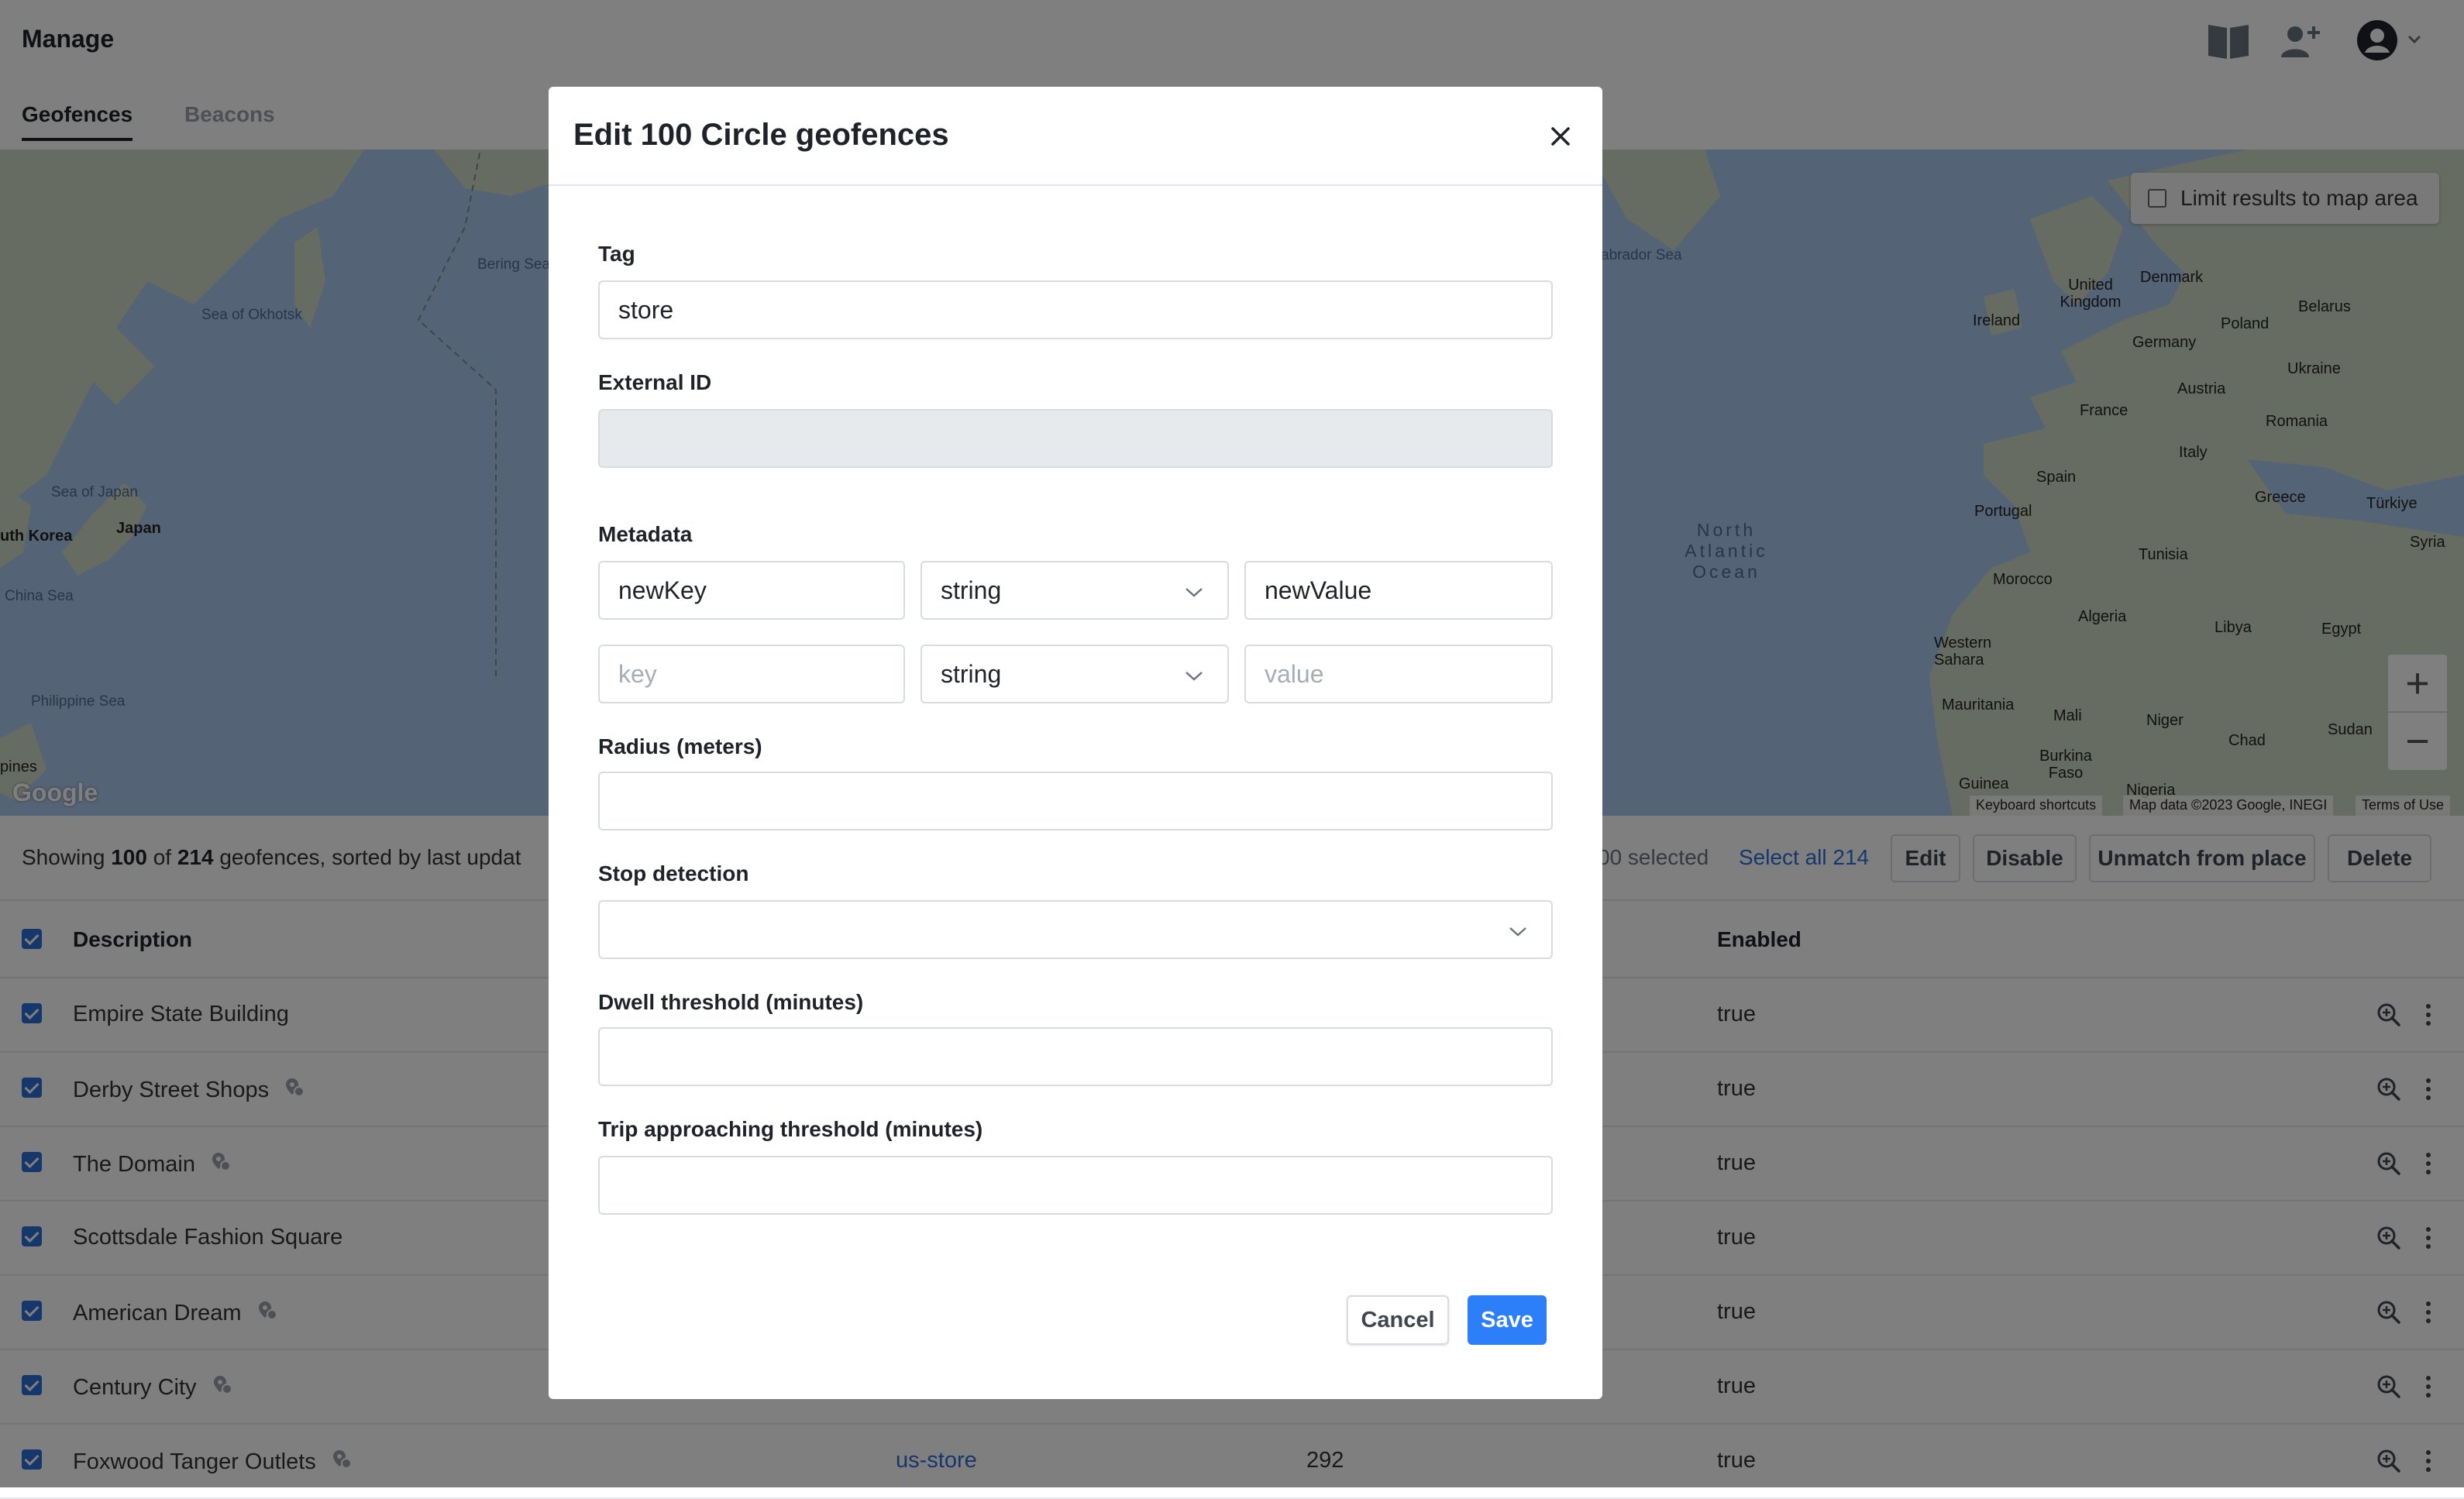 The width and height of the screenshot is (2464, 1499). Describe the element at coordinates (673, 873) in the screenshot. I see `stop-detection-label: Stop detection` at that location.